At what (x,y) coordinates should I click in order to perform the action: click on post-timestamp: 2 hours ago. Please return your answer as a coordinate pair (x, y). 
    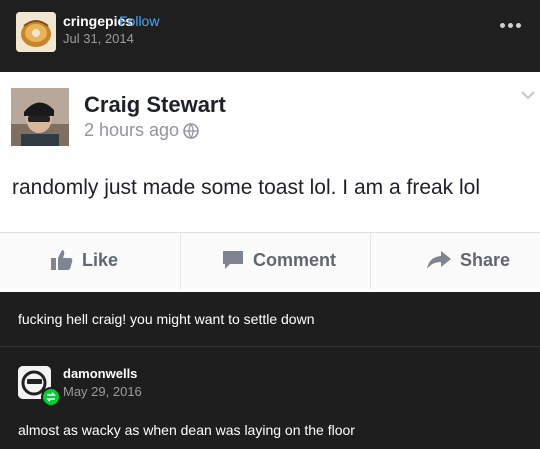
    Looking at the image, I should click on (141, 130).